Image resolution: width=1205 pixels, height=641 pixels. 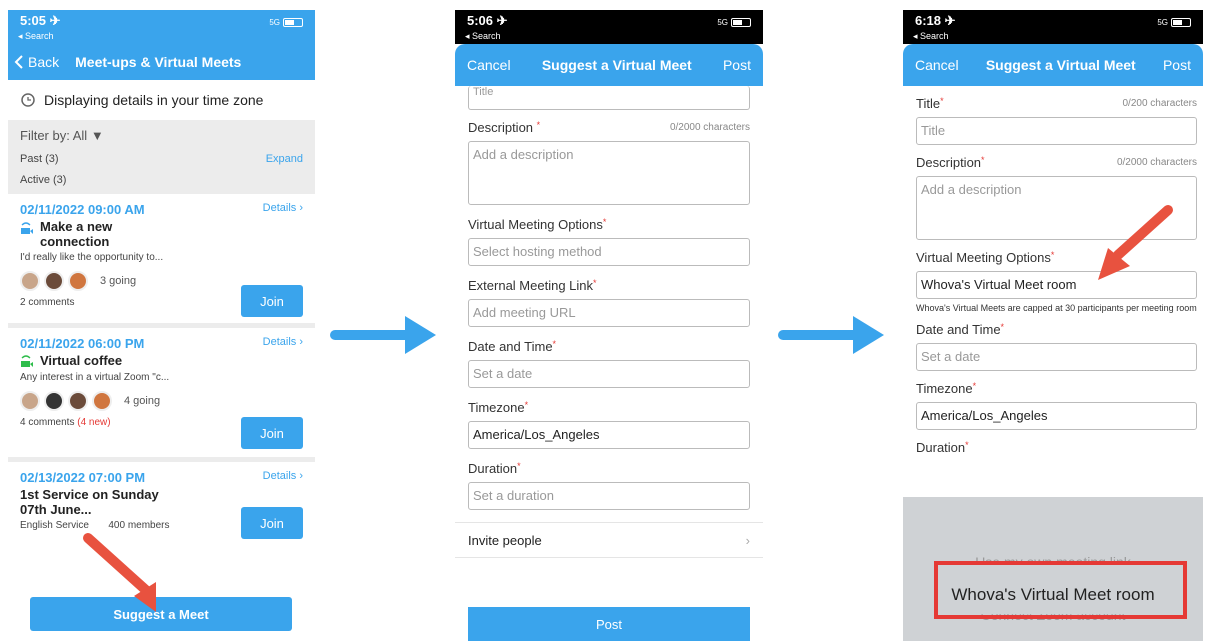 What do you see at coordinates (609, 252) in the screenshot?
I see `vmo-select: Select hosting method` at bounding box center [609, 252].